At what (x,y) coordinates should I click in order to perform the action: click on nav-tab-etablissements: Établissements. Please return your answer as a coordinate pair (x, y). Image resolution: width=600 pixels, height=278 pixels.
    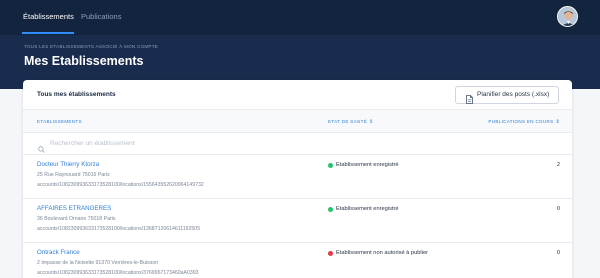
    Looking at the image, I should click on (48, 16).